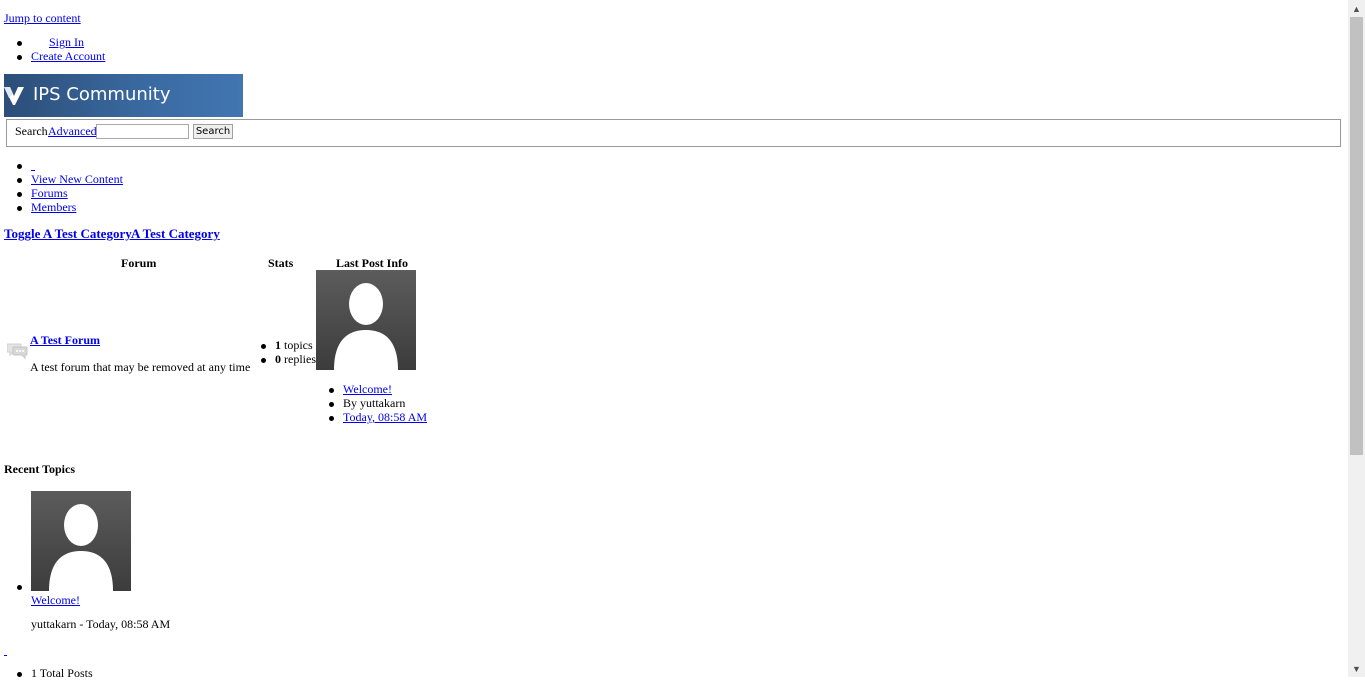  I want to click on recent-topic-meta: yuttakarn - Today, 08:58 AM, so click(101, 624).